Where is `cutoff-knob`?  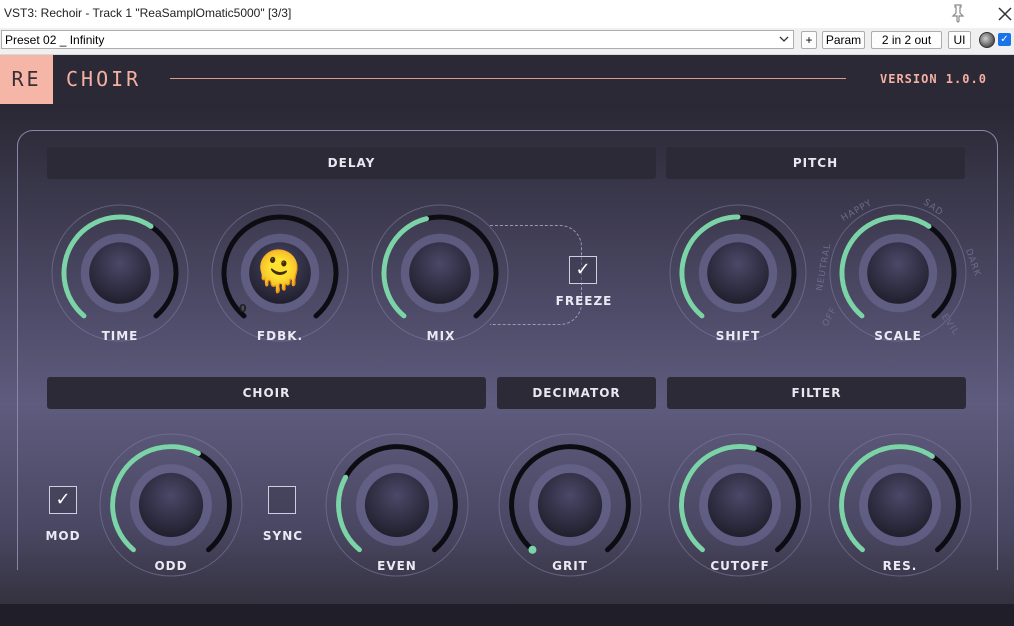
cutoff-knob is located at coordinates (740, 505).